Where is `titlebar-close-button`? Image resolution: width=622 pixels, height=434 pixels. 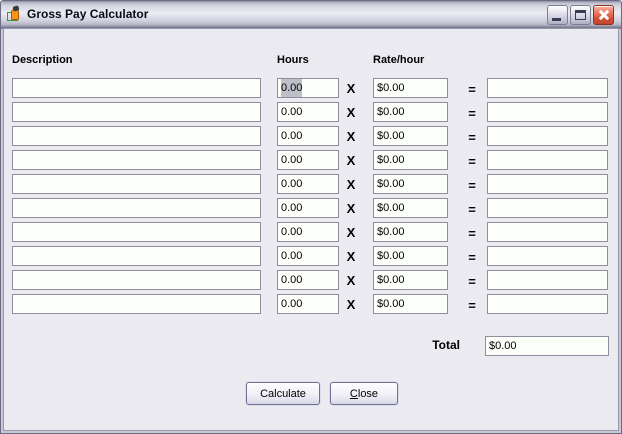 titlebar-close-button is located at coordinates (603, 15).